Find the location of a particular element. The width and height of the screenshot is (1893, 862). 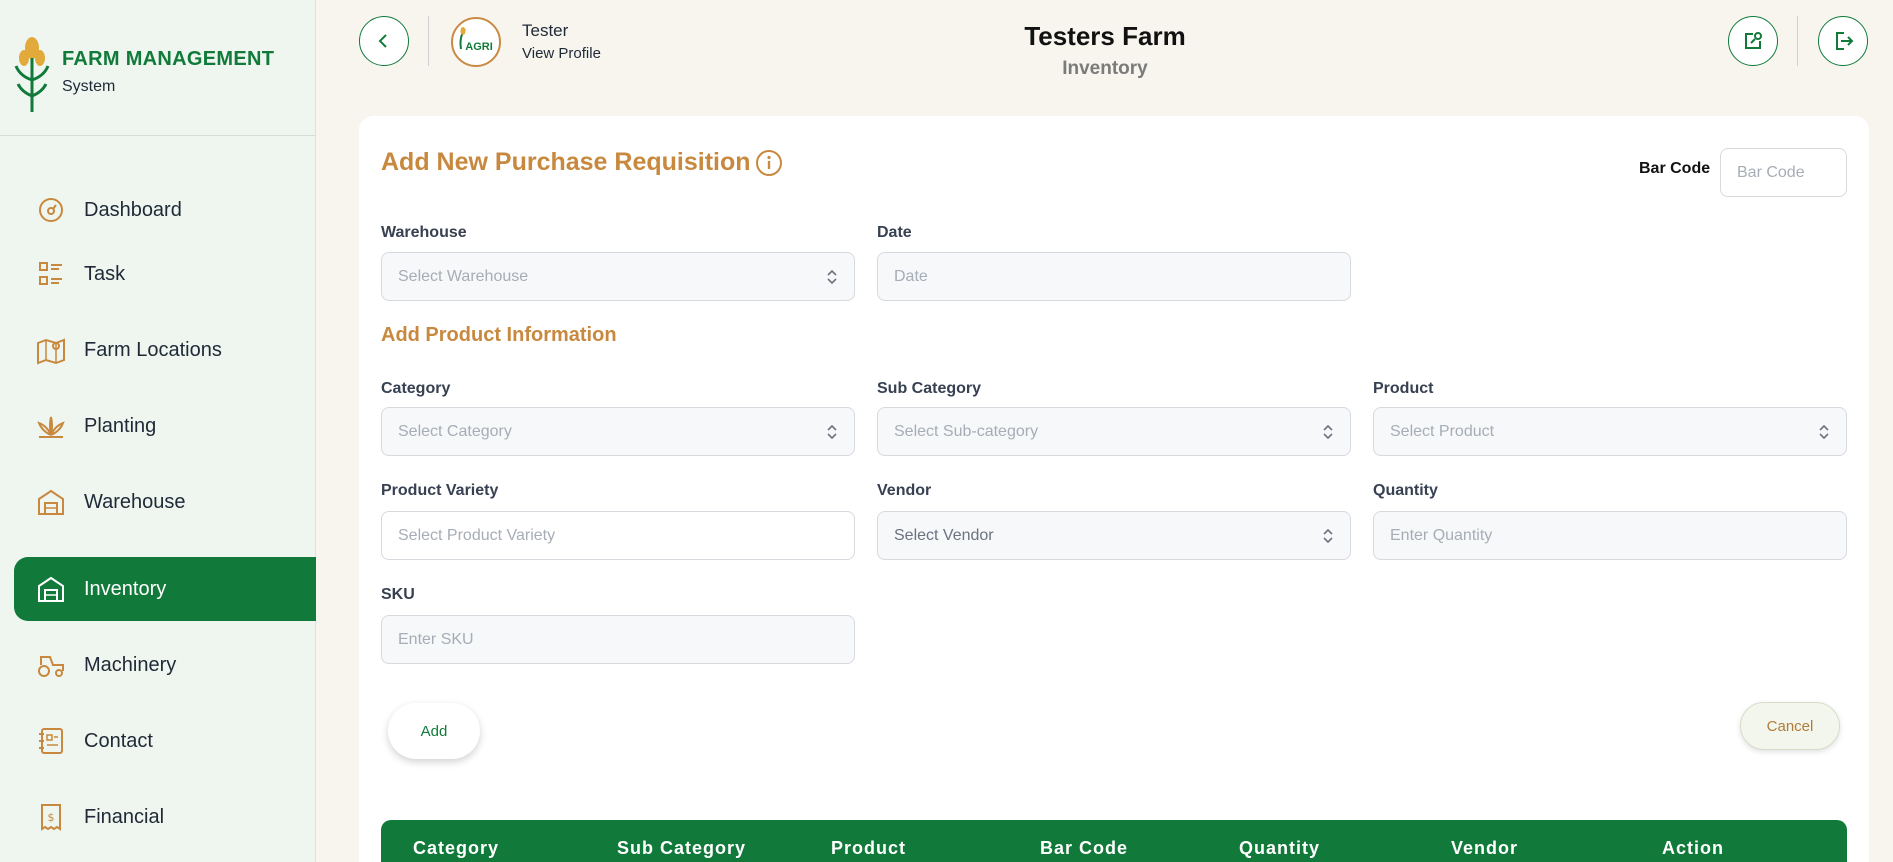

sidebar-item-label: Machinery is located at coordinates (130, 664).